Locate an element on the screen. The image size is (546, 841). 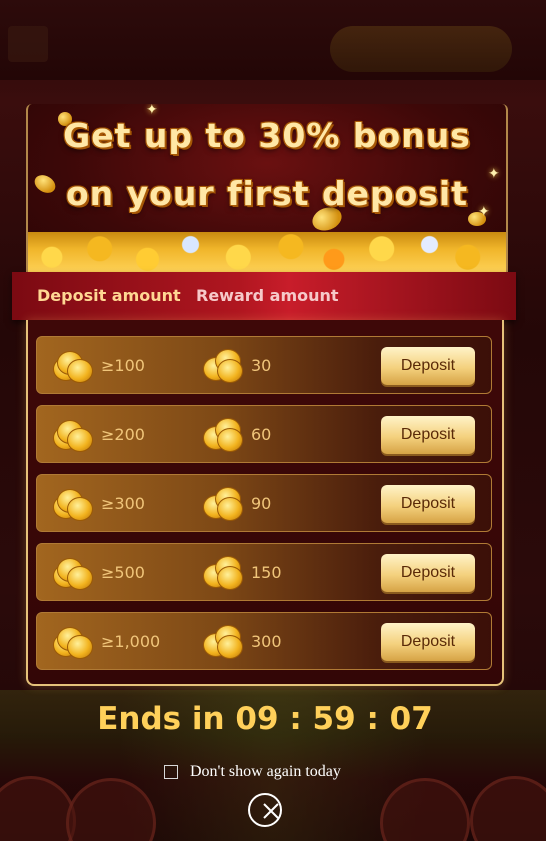
deposit-amount: ≥300 is located at coordinates (123, 503).